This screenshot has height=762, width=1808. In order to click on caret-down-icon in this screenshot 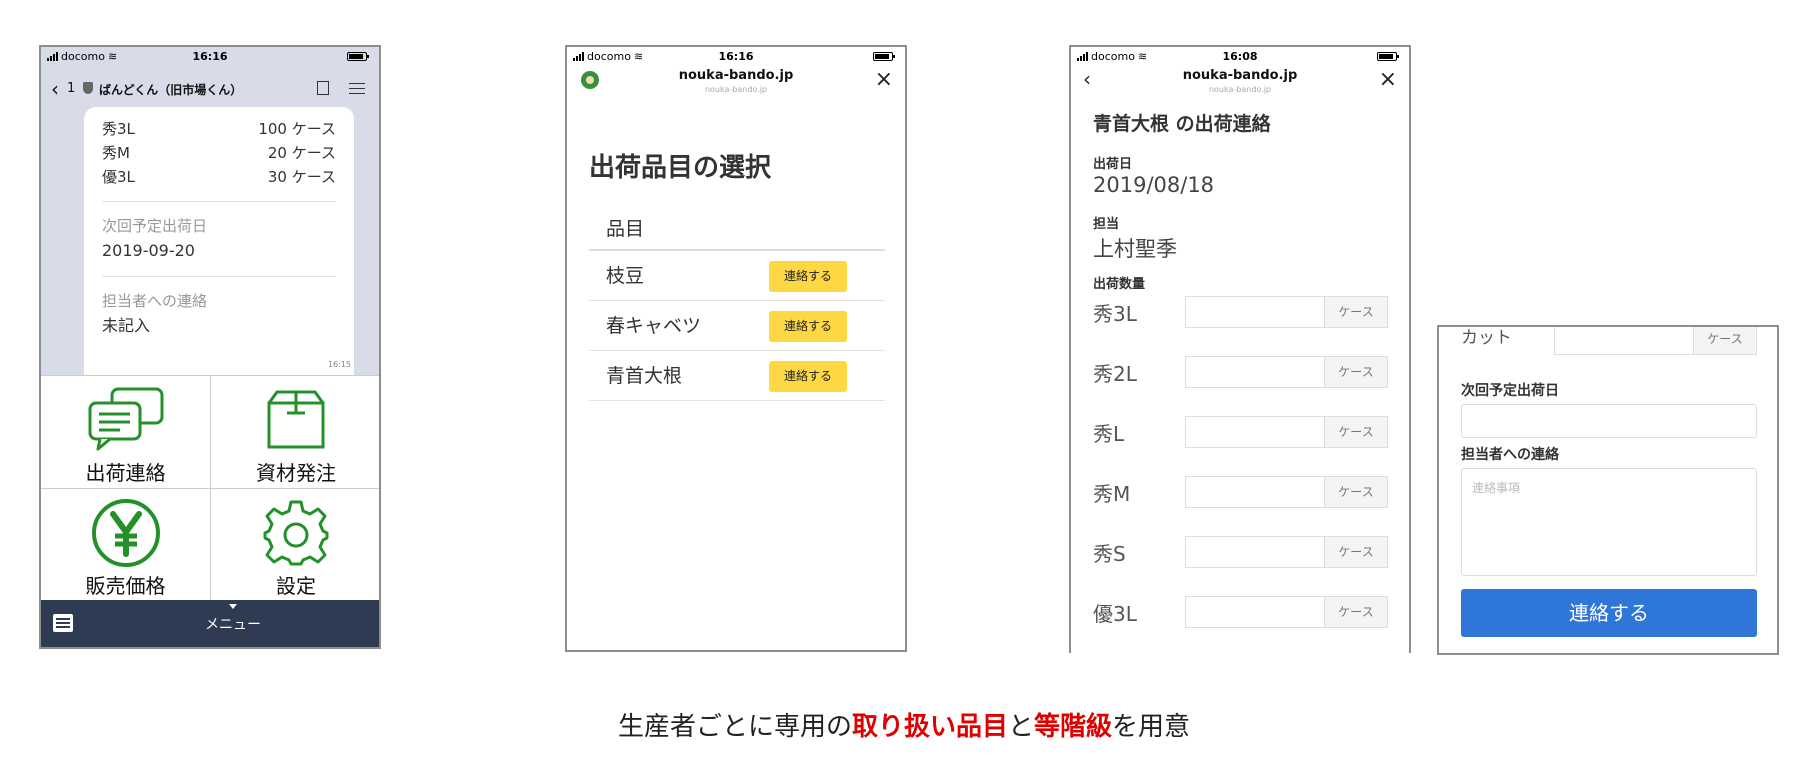, I will do `click(233, 606)`.